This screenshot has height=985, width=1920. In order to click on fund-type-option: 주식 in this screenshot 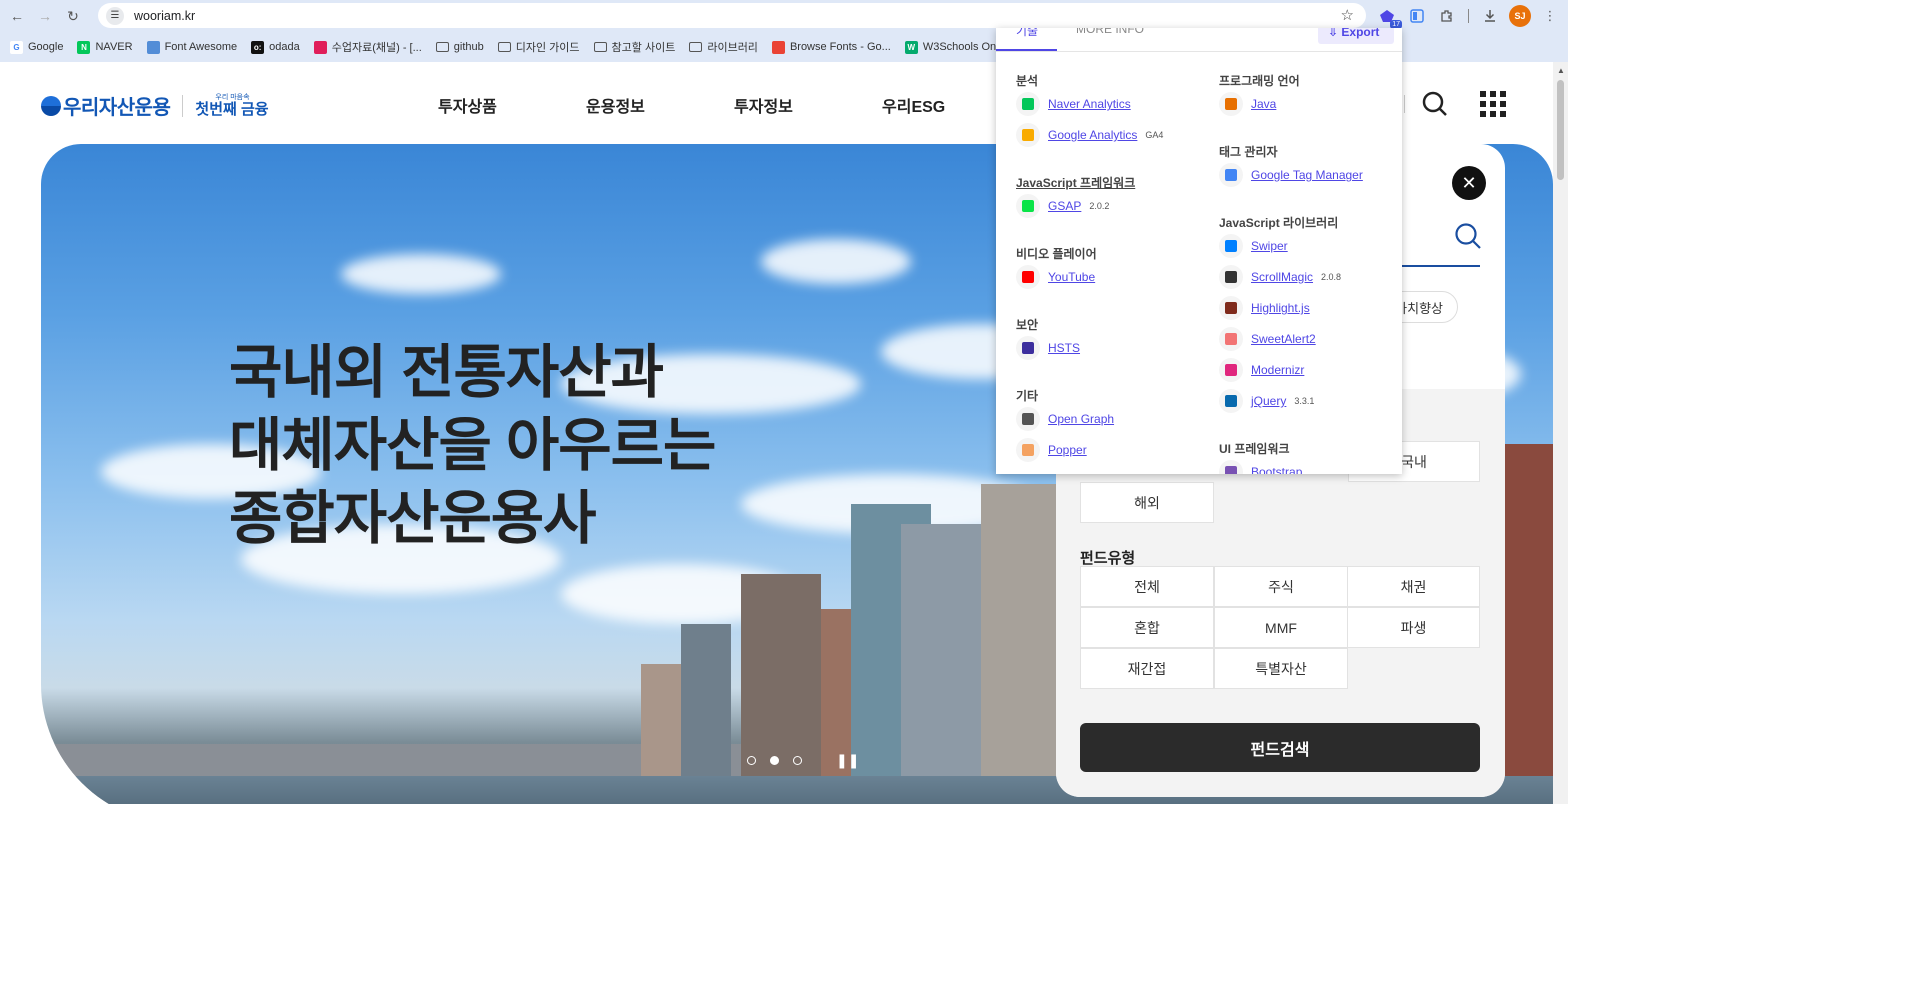, I will do `click(1281, 586)`.